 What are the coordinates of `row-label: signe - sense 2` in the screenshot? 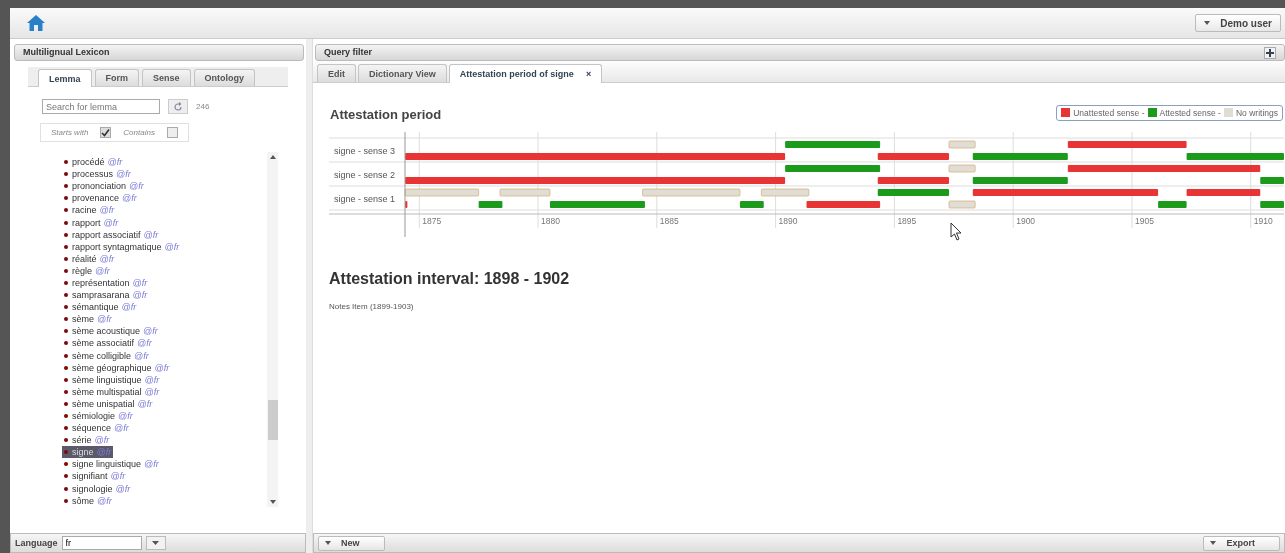 It's located at (365, 175).